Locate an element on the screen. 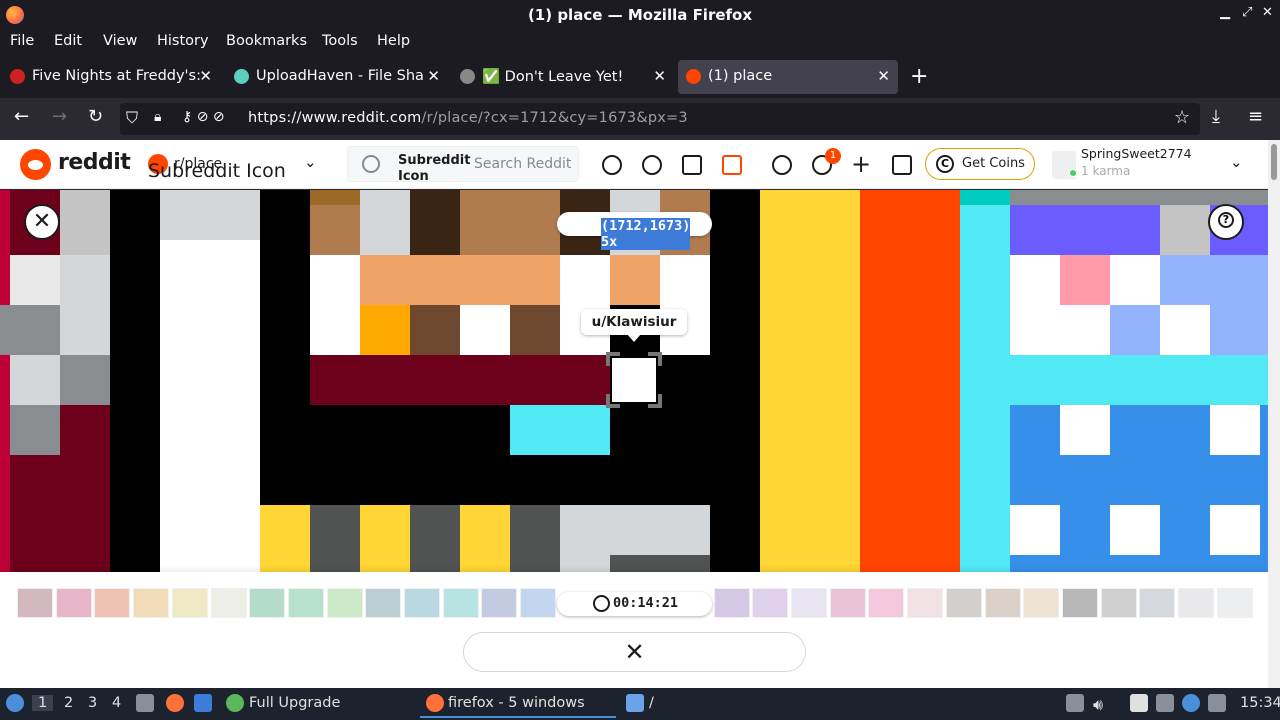 Image resolution: width=1280 pixels, height=720 pixels. menu-edit: Edit is located at coordinates (68, 41).